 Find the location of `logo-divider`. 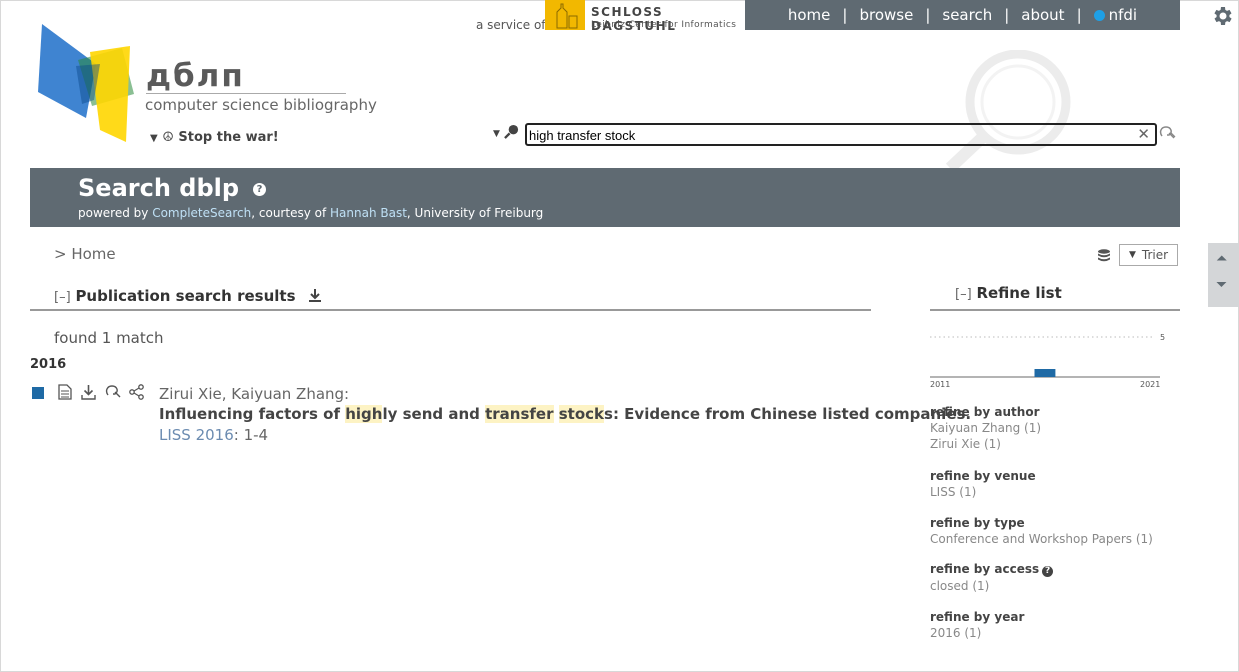

logo-divider is located at coordinates (246, 93).